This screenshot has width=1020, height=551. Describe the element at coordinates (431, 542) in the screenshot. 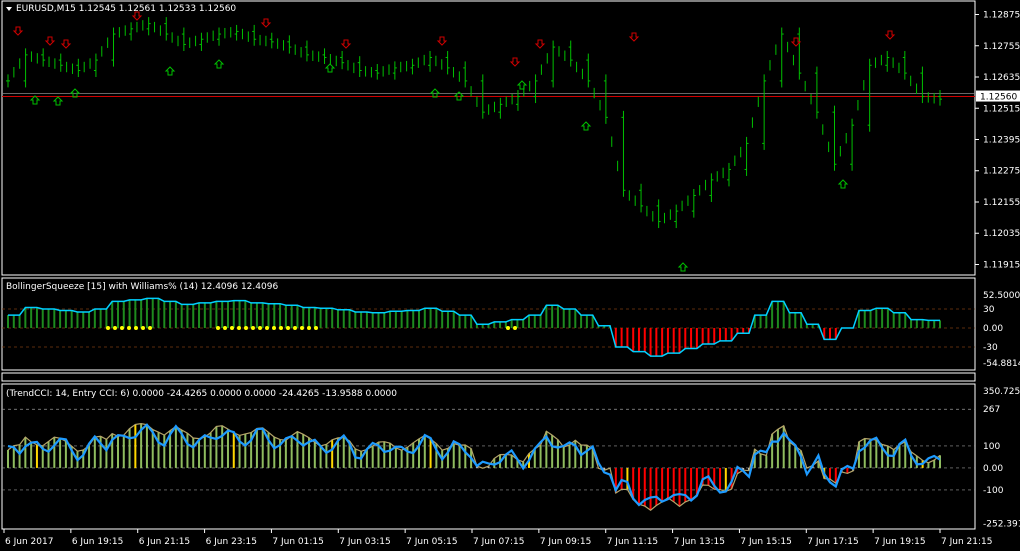

I see `time-tick-label: 7 Jun 05:15` at that location.